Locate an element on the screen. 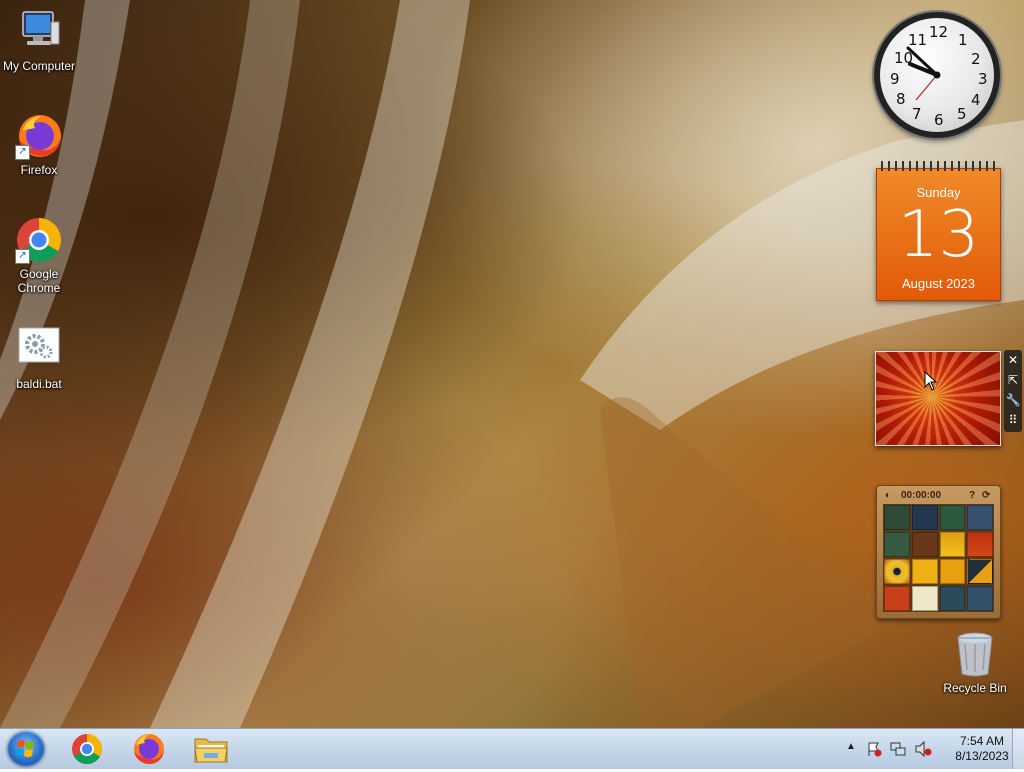  puzzle-grid is located at coordinates (938, 558).